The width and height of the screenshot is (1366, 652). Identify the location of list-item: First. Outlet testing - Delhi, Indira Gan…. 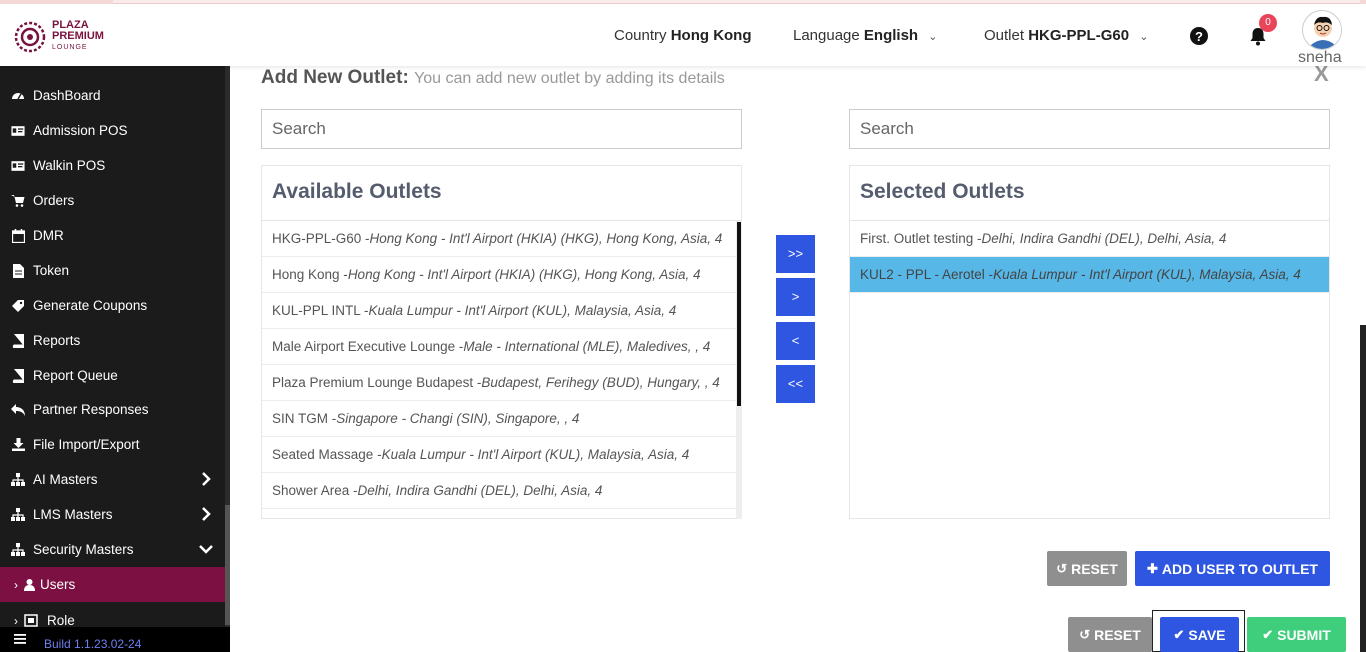
(1089, 239).